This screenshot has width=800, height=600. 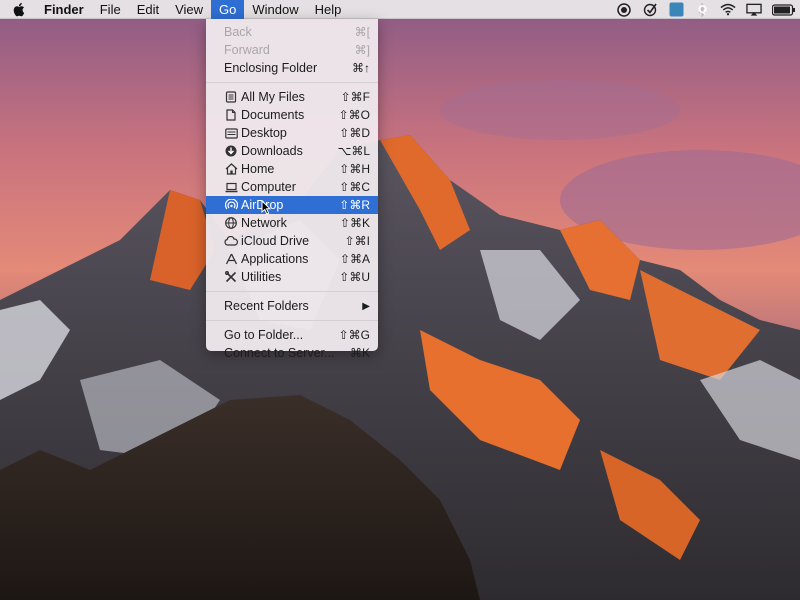 I want to click on menu-item-all-my-files: All My Files ⇧⌘F, so click(x=292, y=97).